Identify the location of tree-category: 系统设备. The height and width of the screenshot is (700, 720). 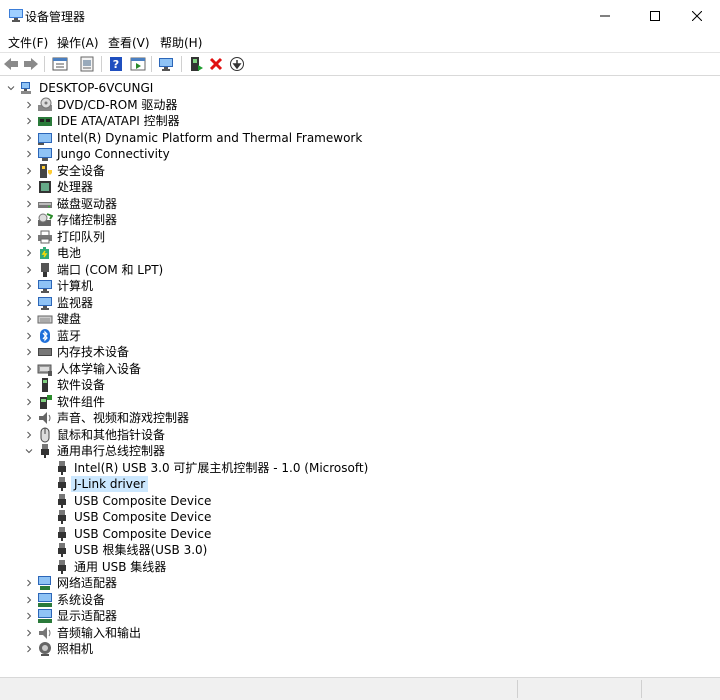
(71, 600).